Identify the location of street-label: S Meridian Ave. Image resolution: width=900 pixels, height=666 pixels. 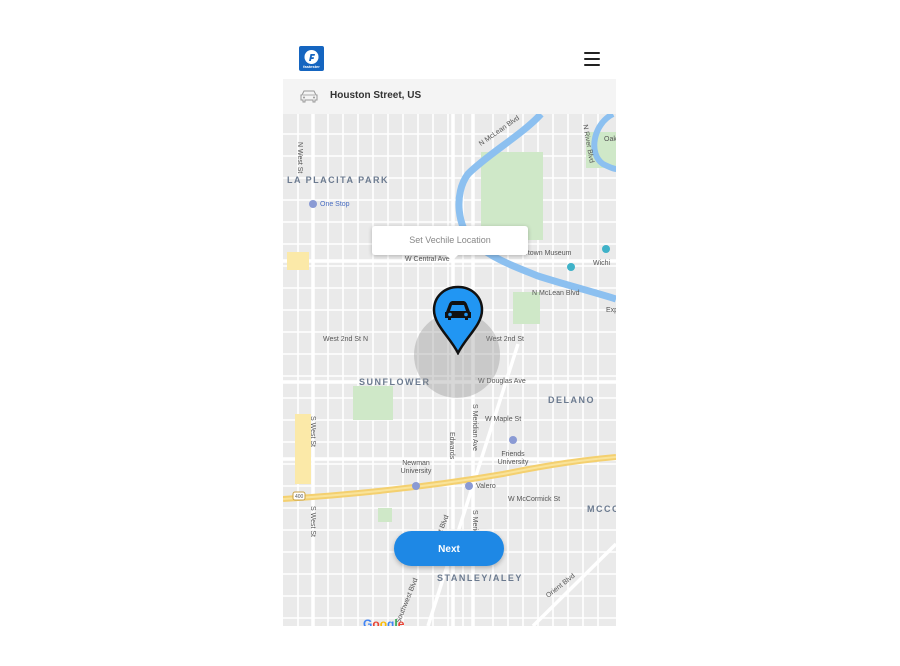
(474, 427).